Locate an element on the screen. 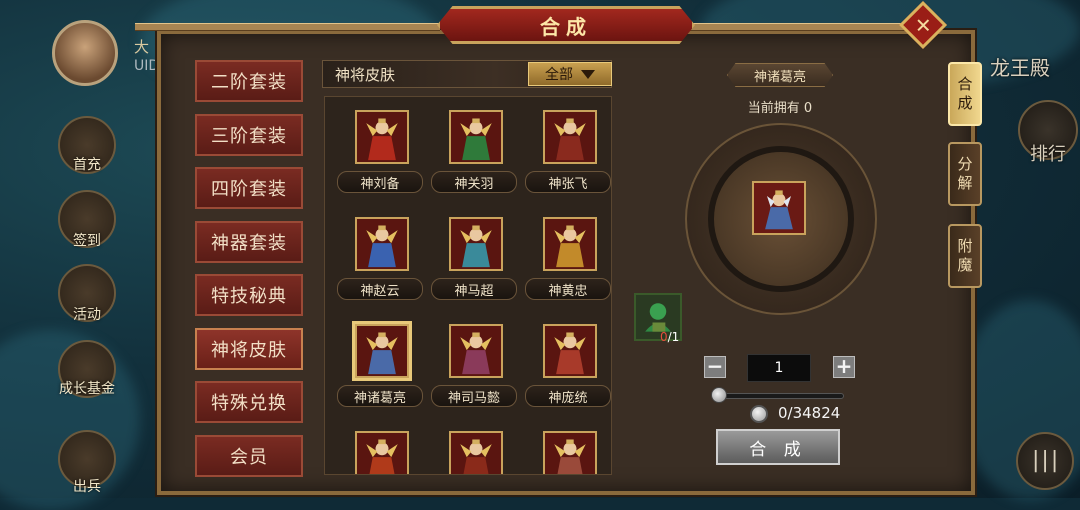 The height and width of the screenshot is (510, 1080). material-count: 0/1 is located at coordinates (669, 337).